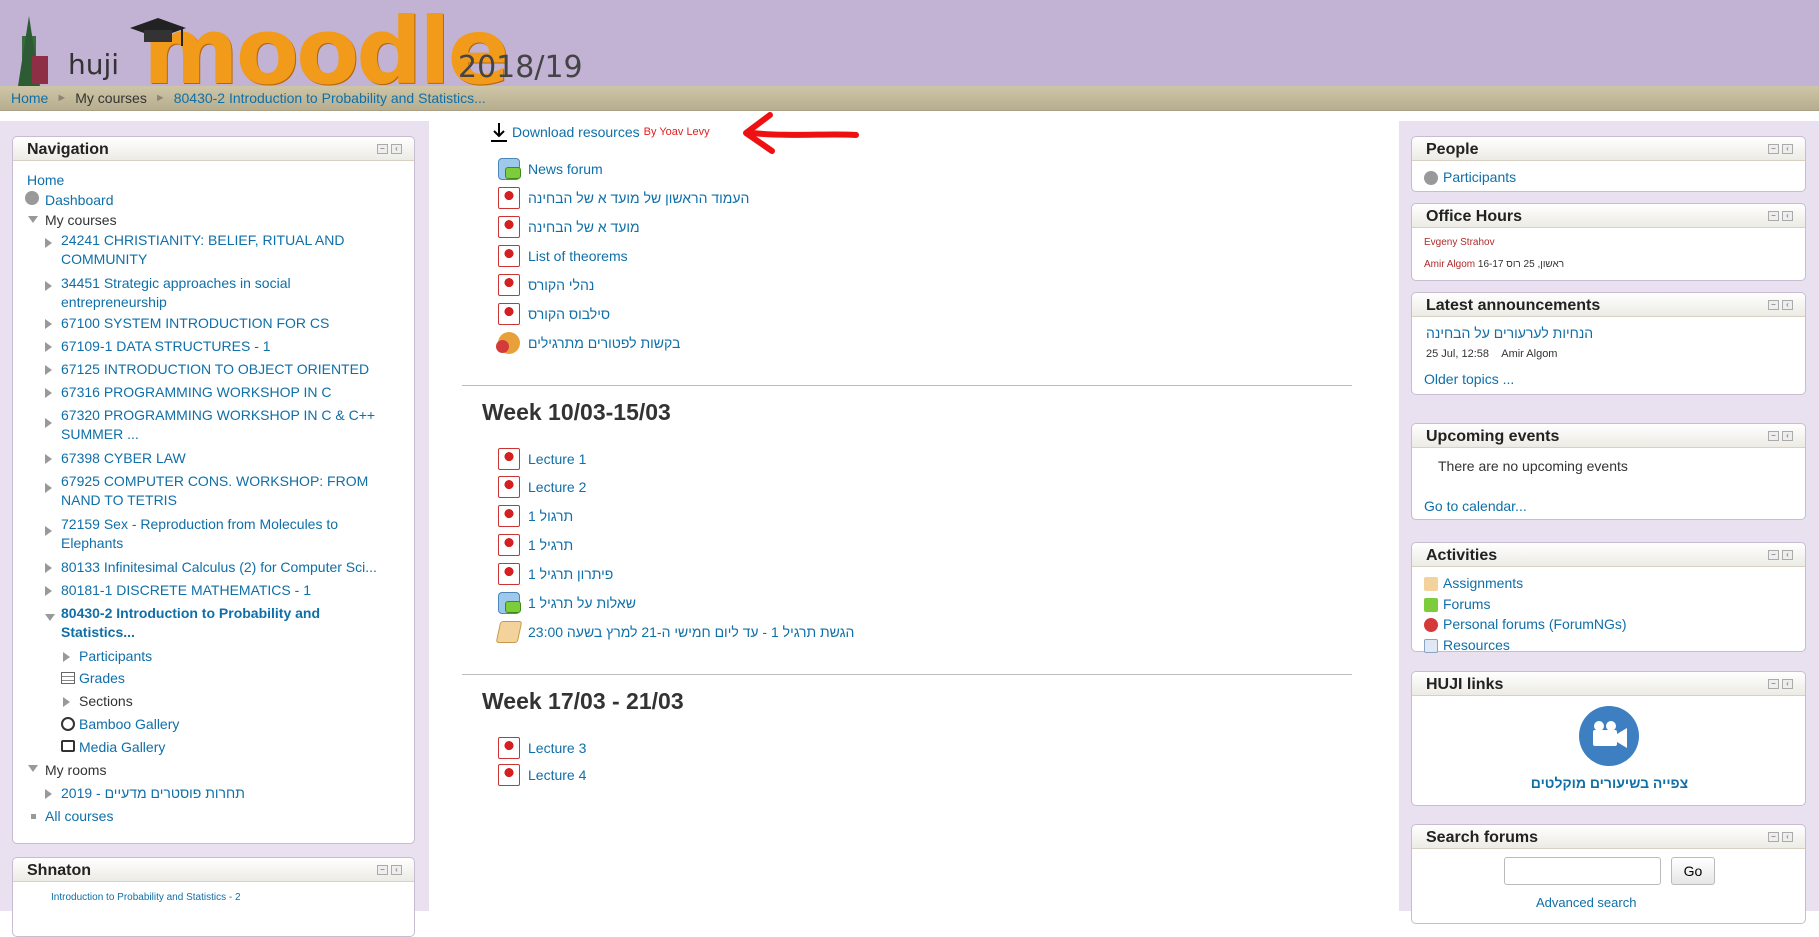 Image resolution: width=1819 pixels, height=937 pixels. What do you see at coordinates (1483, 583) in the screenshot?
I see `activity-link: Assignments` at bounding box center [1483, 583].